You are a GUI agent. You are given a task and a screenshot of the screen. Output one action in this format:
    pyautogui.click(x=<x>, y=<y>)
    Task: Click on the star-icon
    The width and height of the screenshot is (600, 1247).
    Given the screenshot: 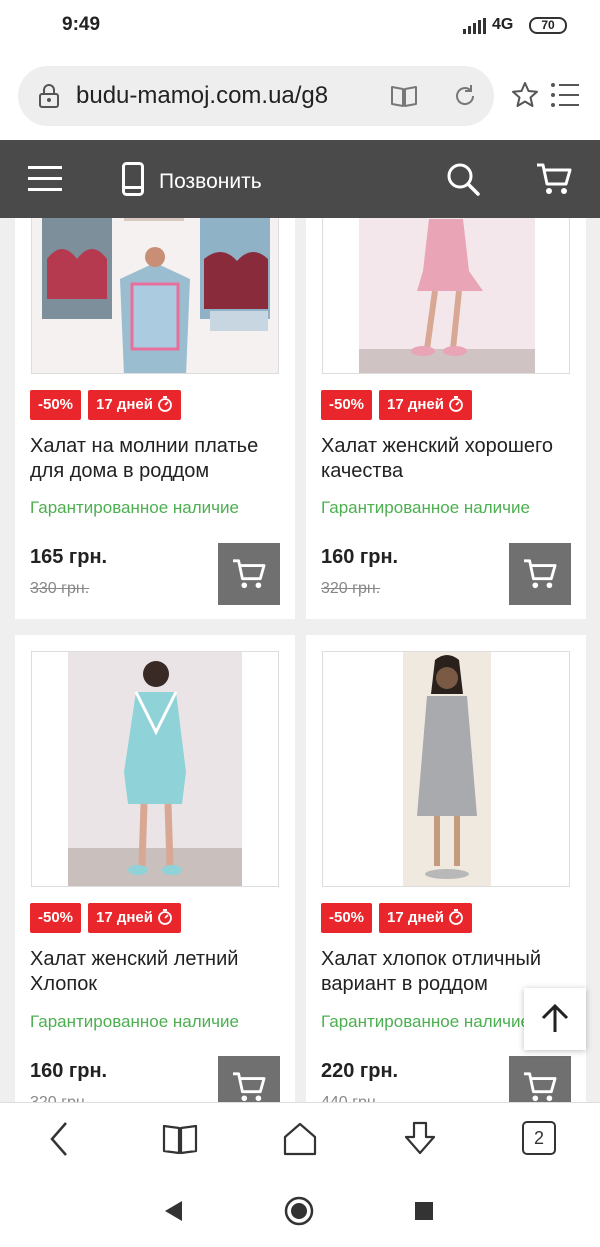 What is the action you would take?
    pyautogui.click(x=525, y=95)
    